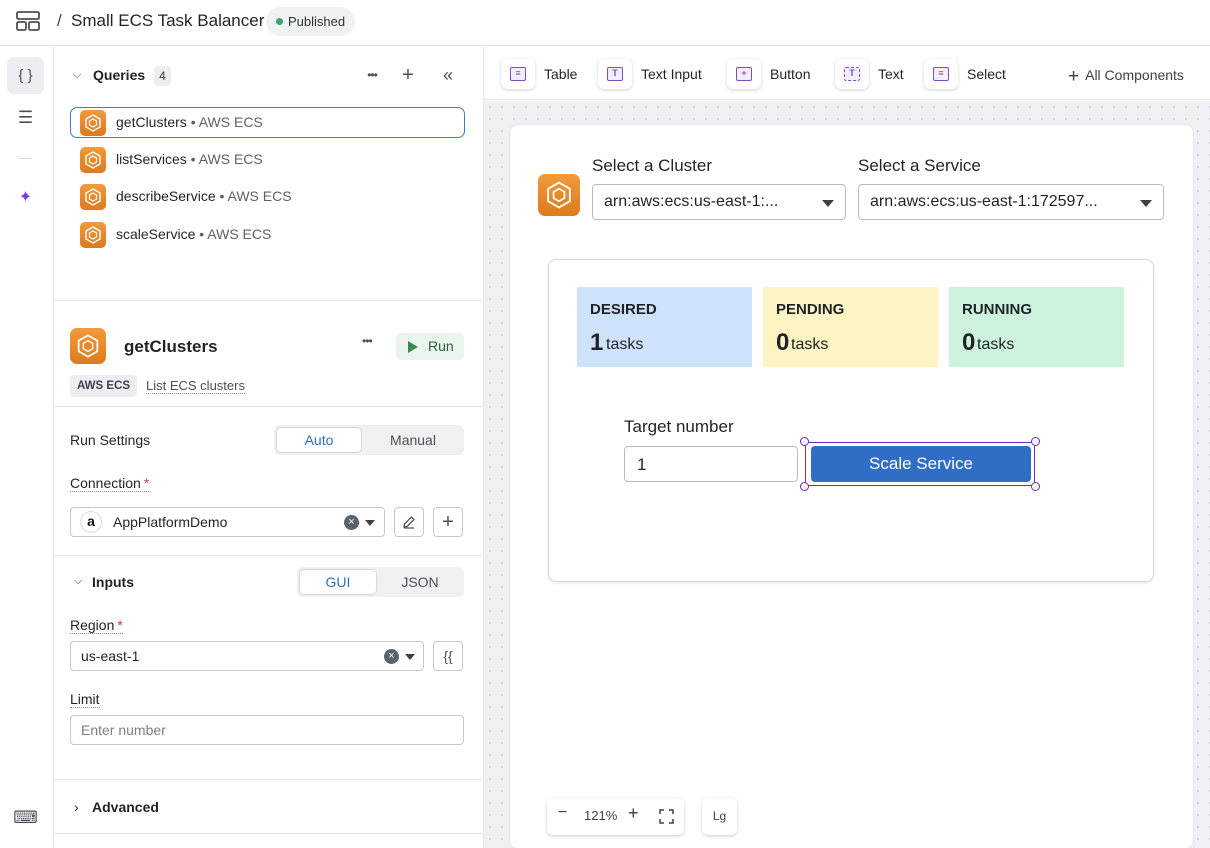  What do you see at coordinates (441, 346) in the screenshot?
I see `run-label: Run` at bounding box center [441, 346].